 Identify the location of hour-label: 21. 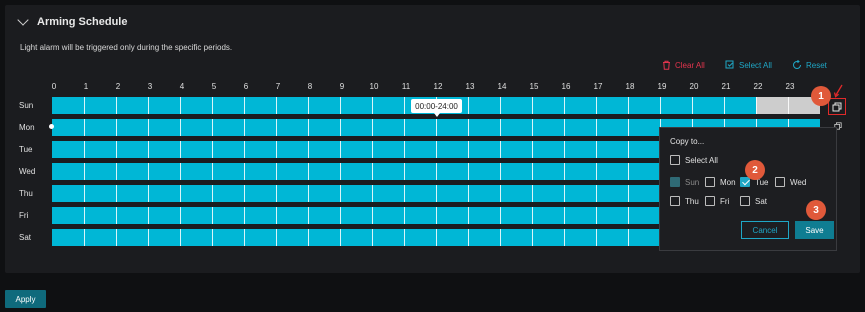
(726, 86).